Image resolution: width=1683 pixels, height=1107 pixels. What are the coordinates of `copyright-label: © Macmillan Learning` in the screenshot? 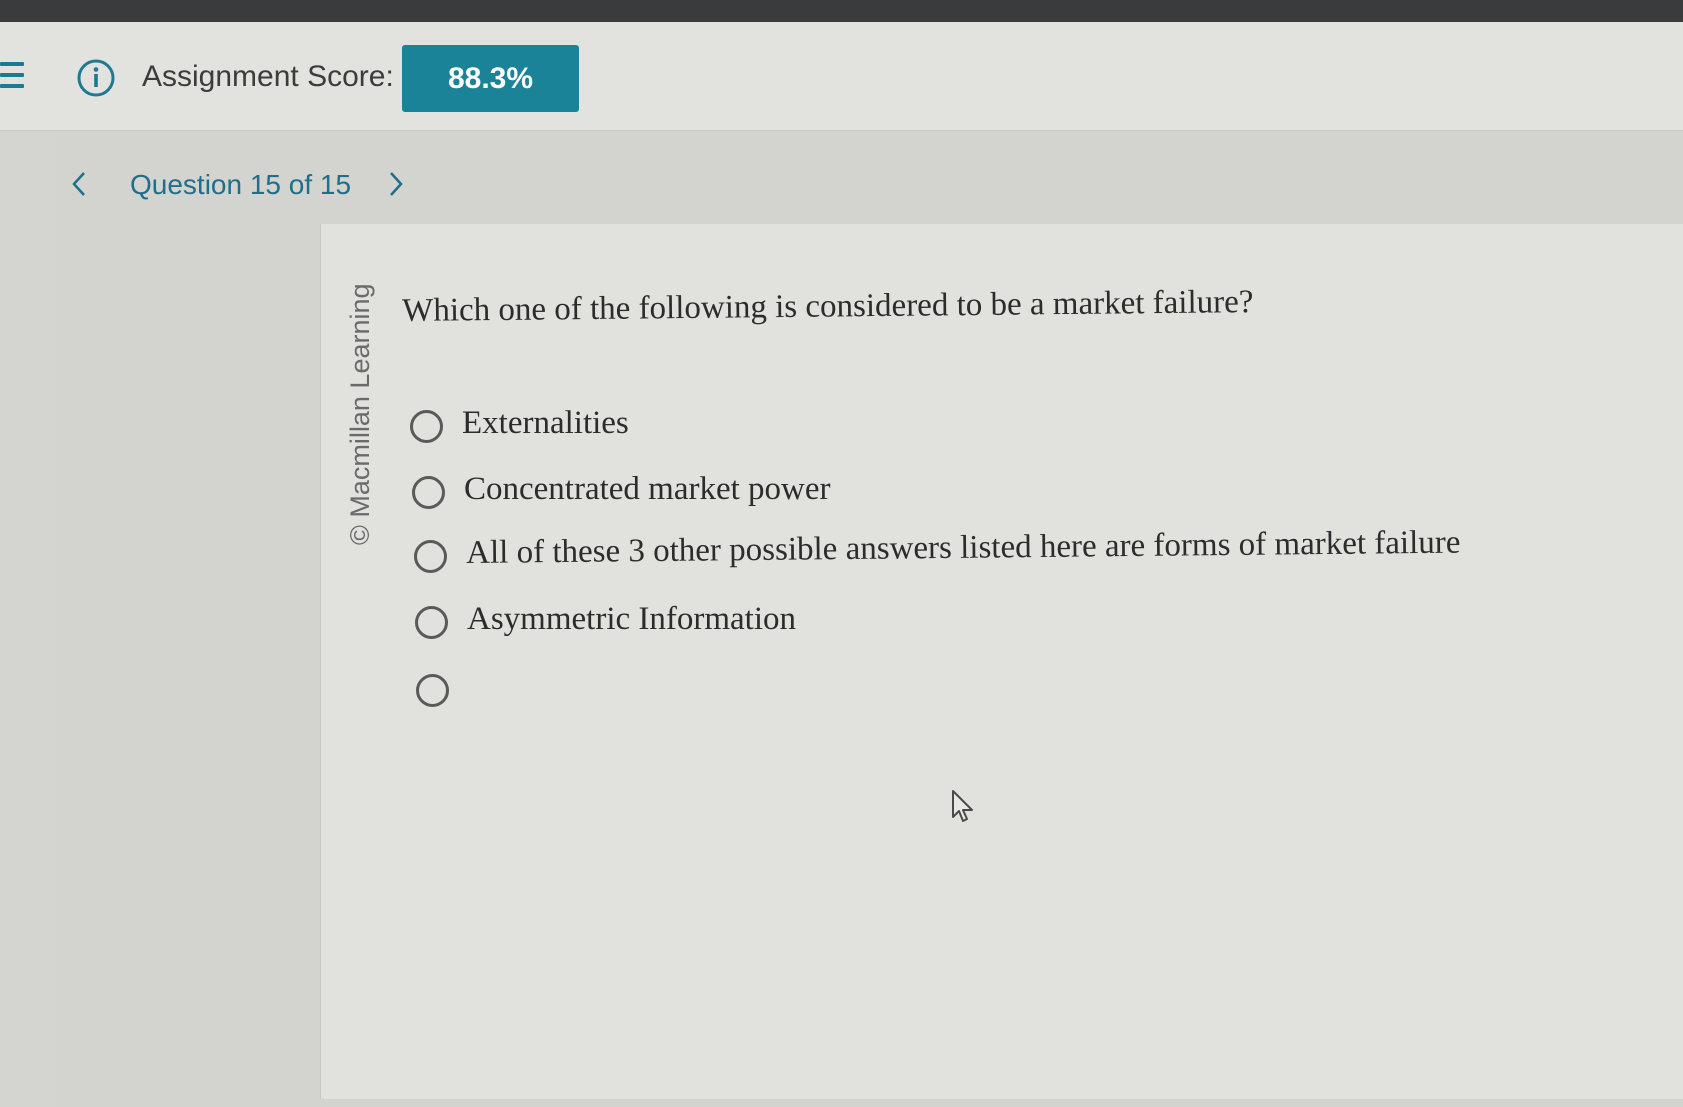 It's located at (360, 414).